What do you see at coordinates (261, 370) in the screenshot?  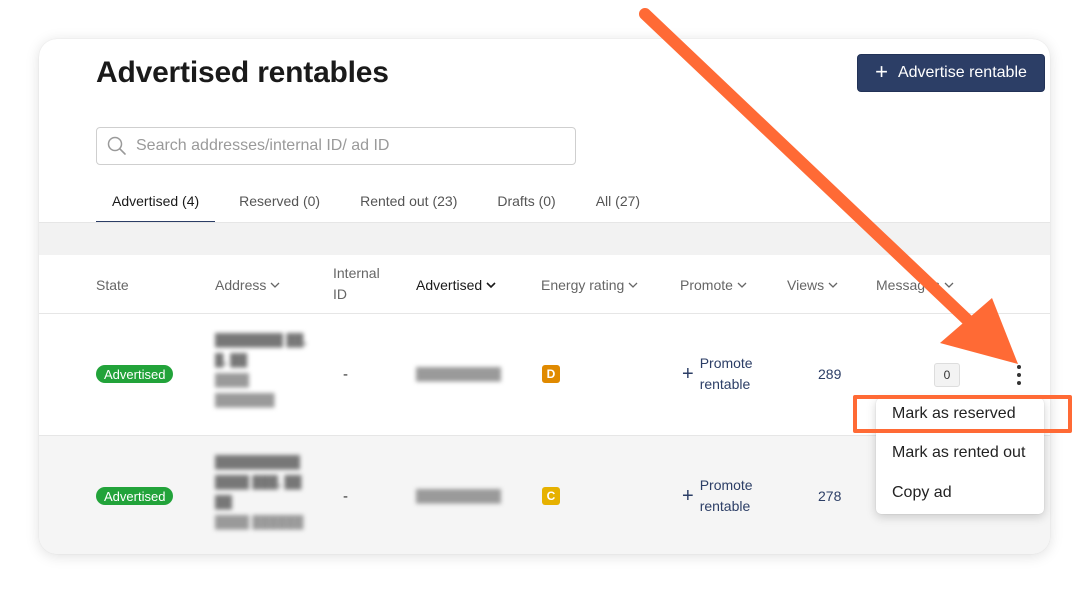 I see `address-redacted: ████████ ██, █, ██ ████ ███████` at bounding box center [261, 370].